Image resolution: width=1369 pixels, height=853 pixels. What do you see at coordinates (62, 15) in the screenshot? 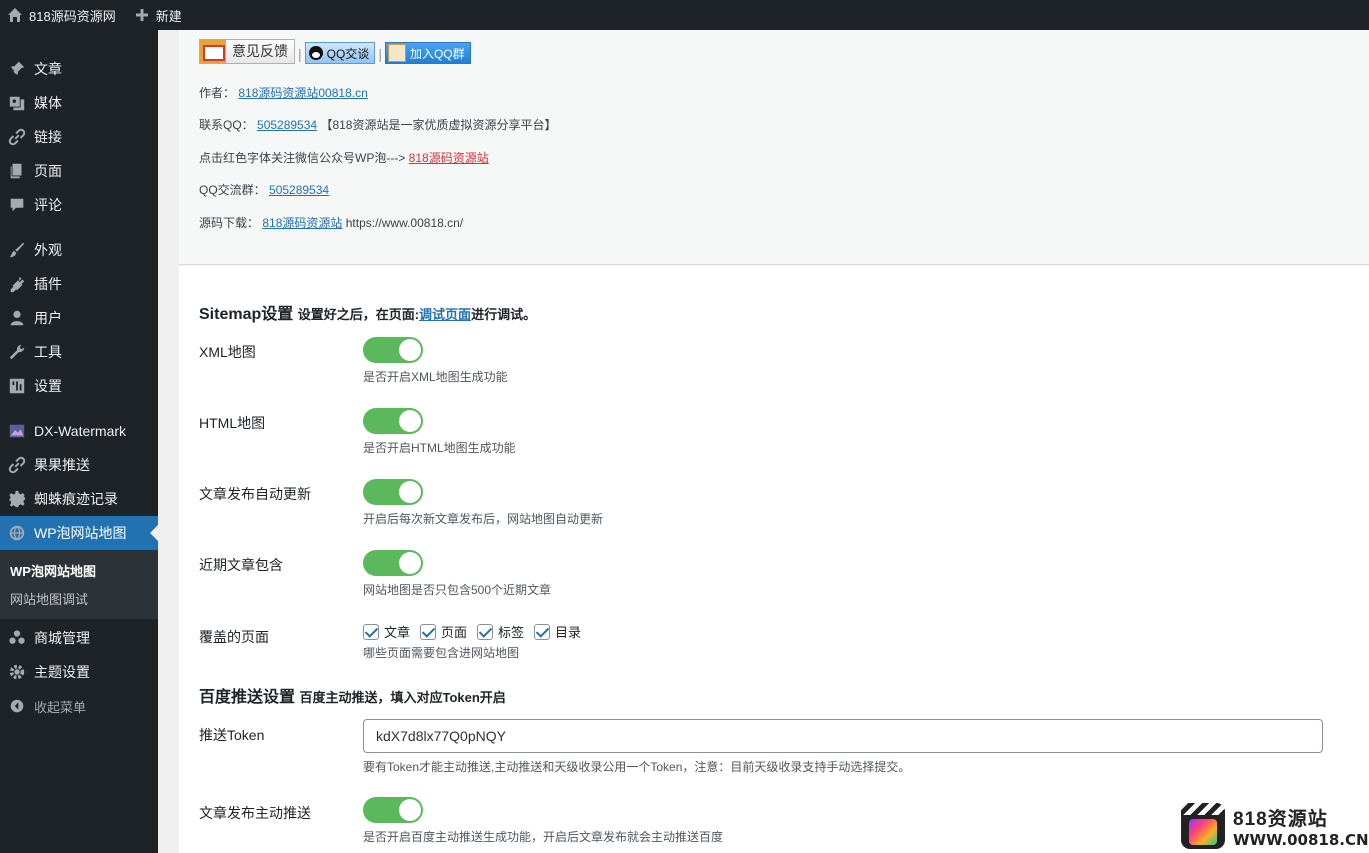
I see `site-name-link: 818源码资源网` at bounding box center [62, 15].